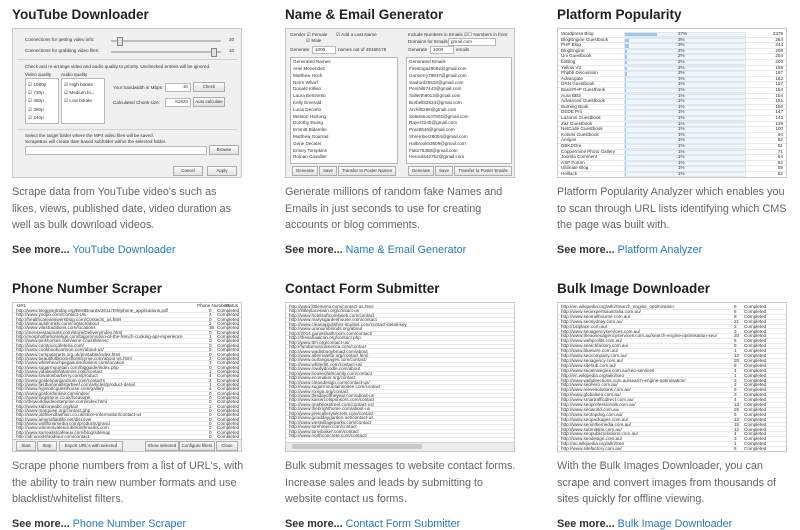 The image size is (800, 530). Describe the element at coordinates (779, 61) in the screenshot. I see `platform-count: 200` at that location.